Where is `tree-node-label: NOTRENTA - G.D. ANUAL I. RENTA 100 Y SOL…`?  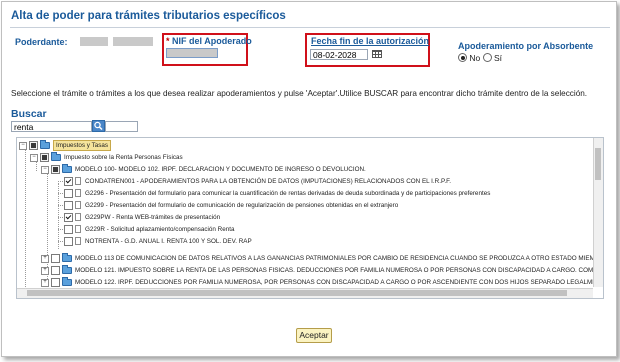
tree-node-label: NOTRENTA - G.D. ANUAL I. RENTA 100 Y SOL… is located at coordinates (168, 241).